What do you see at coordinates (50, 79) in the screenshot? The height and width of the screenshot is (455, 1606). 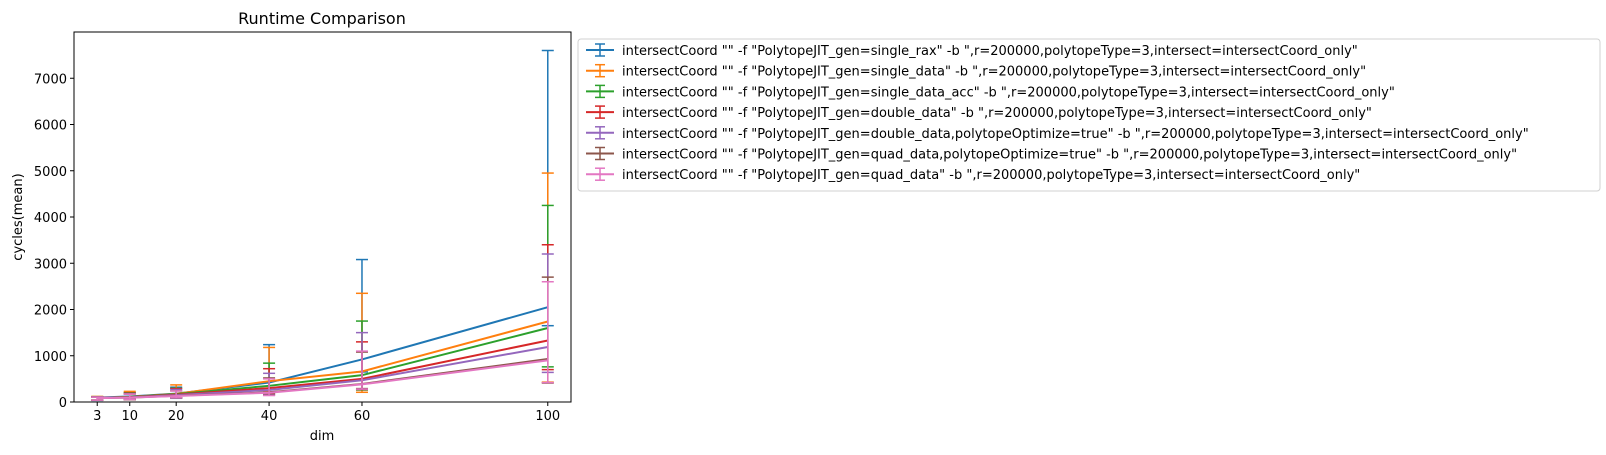 I see `y-tick-label: 7000` at bounding box center [50, 79].